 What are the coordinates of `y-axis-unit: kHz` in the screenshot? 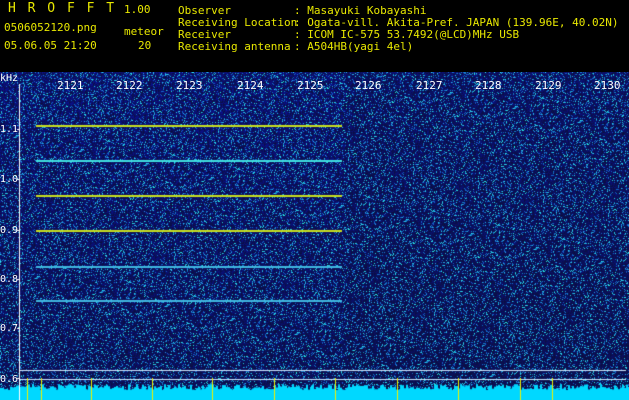 It's located at (9, 78).